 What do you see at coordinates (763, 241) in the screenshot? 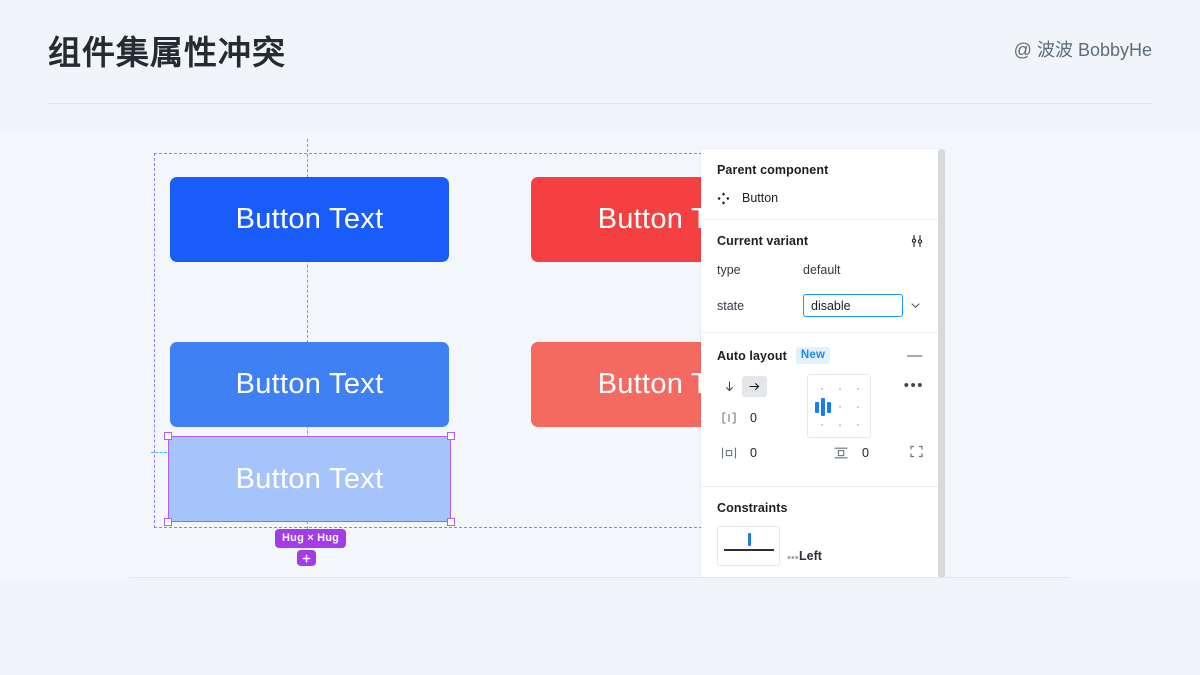
I see `current-variant-title: Current variant` at bounding box center [763, 241].